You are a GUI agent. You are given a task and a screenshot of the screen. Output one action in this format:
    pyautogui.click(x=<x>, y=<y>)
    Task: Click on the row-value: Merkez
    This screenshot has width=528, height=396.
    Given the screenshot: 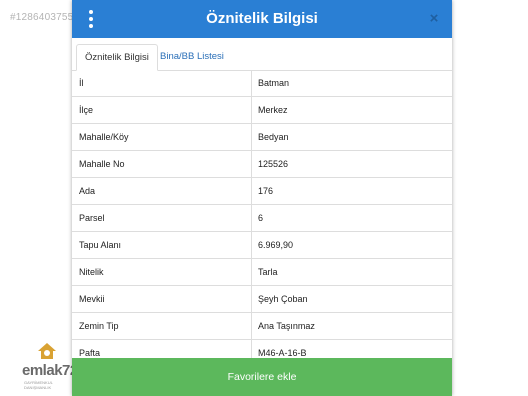 What is the action you would take?
    pyautogui.click(x=273, y=110)
    